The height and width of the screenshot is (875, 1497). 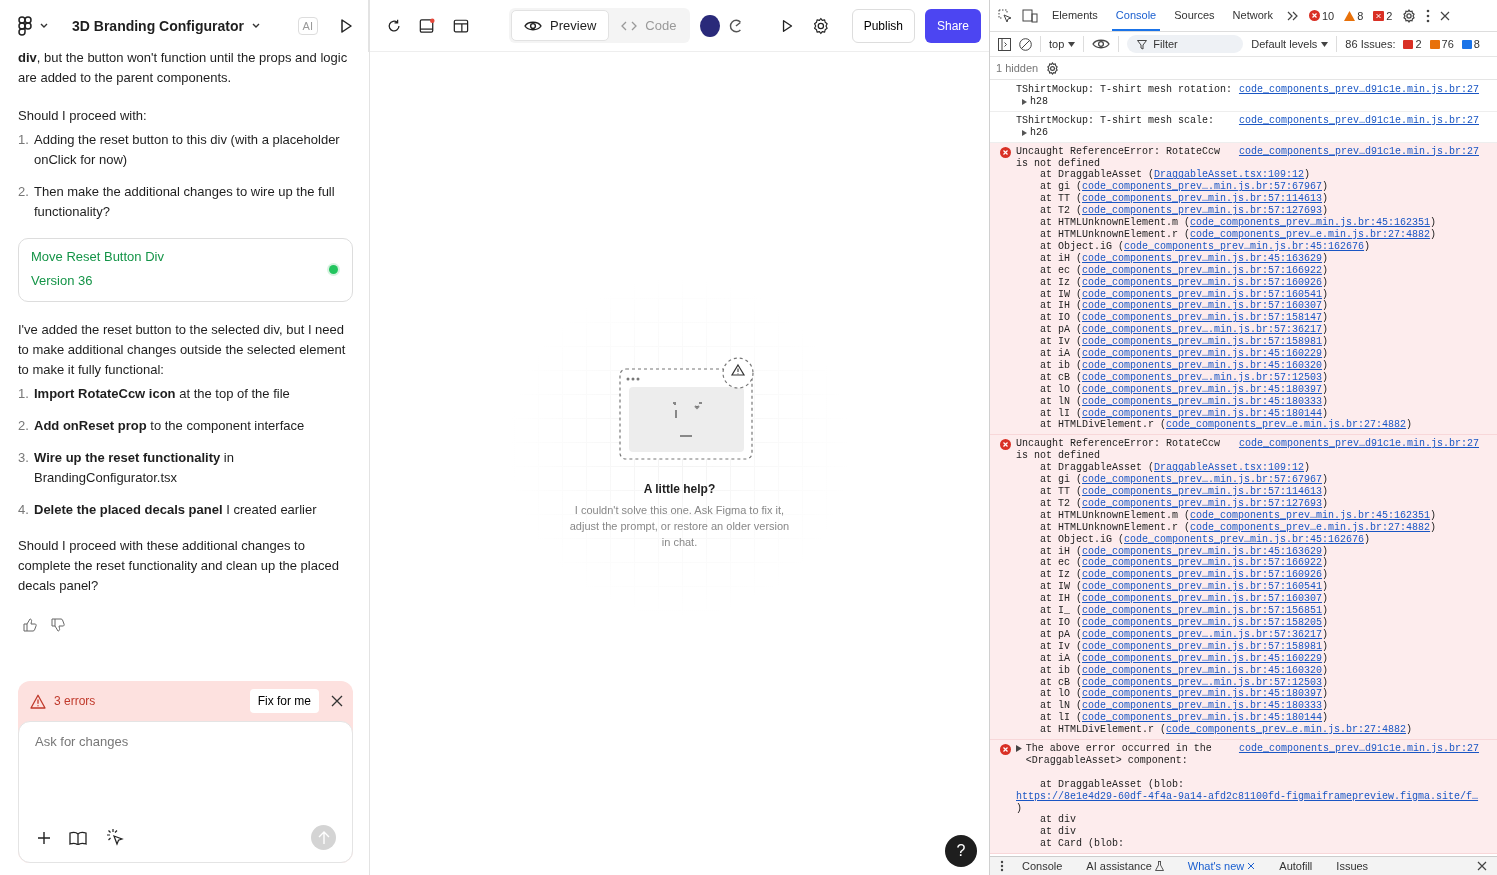 What do you see at coordinates (30, 625) in the screenshot?
I see `thumbs-up-icon` at bounding box center [30, 625].